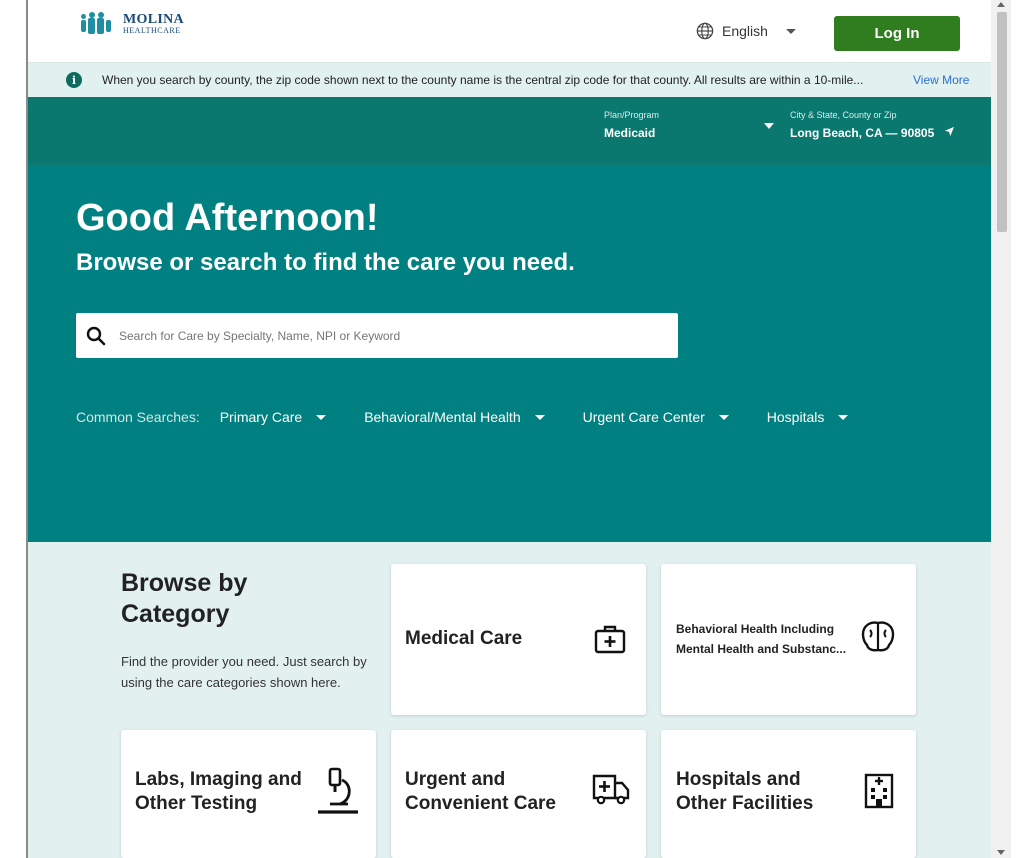 The image size is (1031, 858). Describe the element at coordinates (464, 638) in the screenshot. I see `category-label: Medical Care` at that location.